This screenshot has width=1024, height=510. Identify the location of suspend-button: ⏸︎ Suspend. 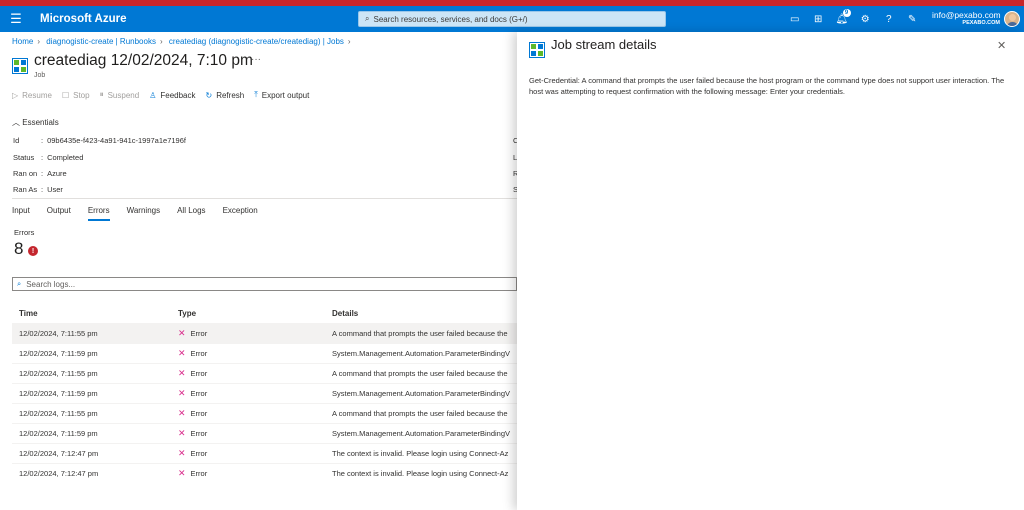
(120, 95).